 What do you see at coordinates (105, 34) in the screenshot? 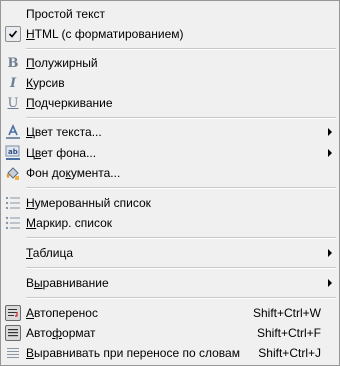
I see `menu-item-label: HTML (с форматированием)` at bounding box center [105, 34].